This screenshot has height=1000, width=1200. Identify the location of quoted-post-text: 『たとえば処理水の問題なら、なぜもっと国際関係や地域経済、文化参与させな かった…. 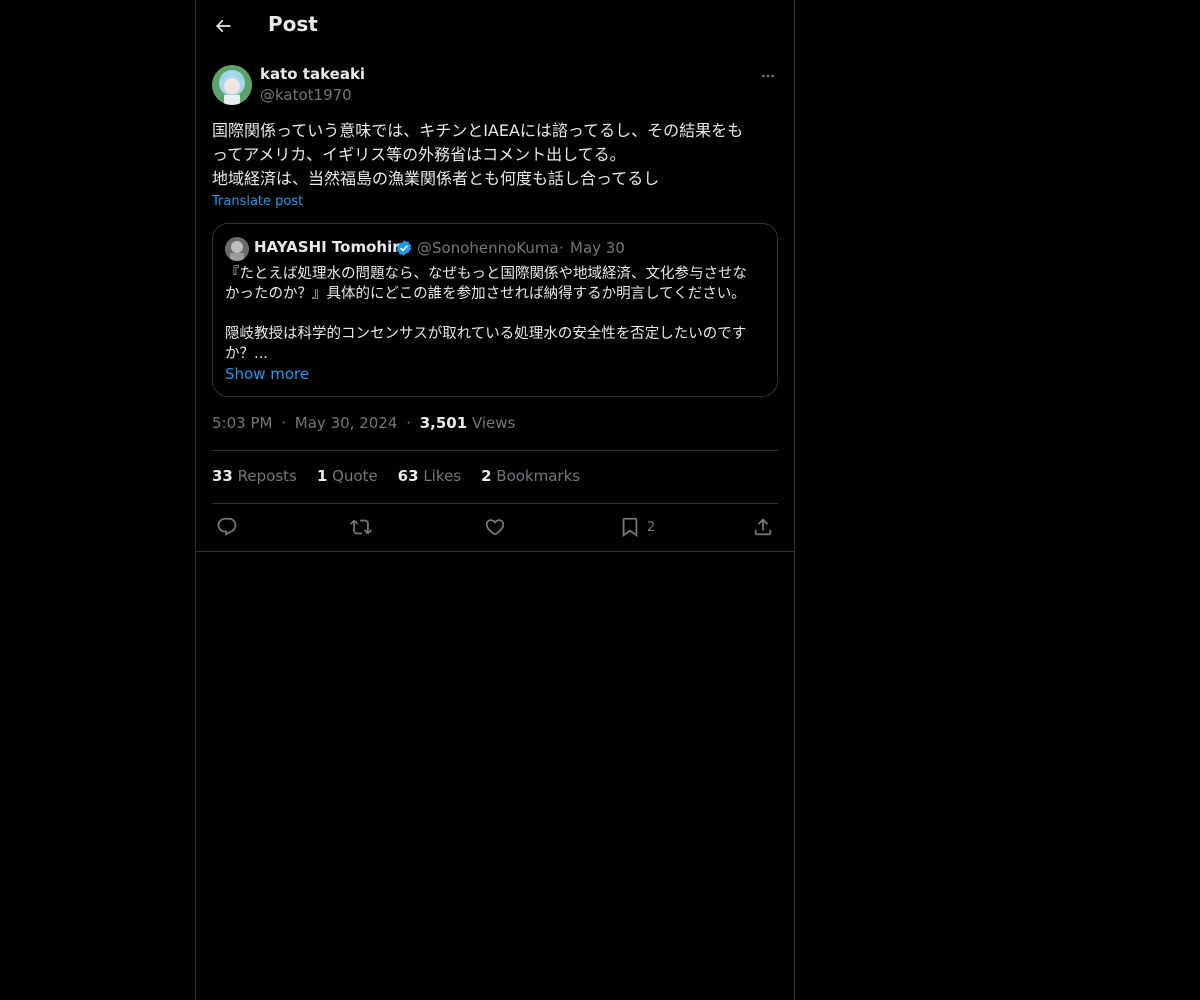
(497, 314).